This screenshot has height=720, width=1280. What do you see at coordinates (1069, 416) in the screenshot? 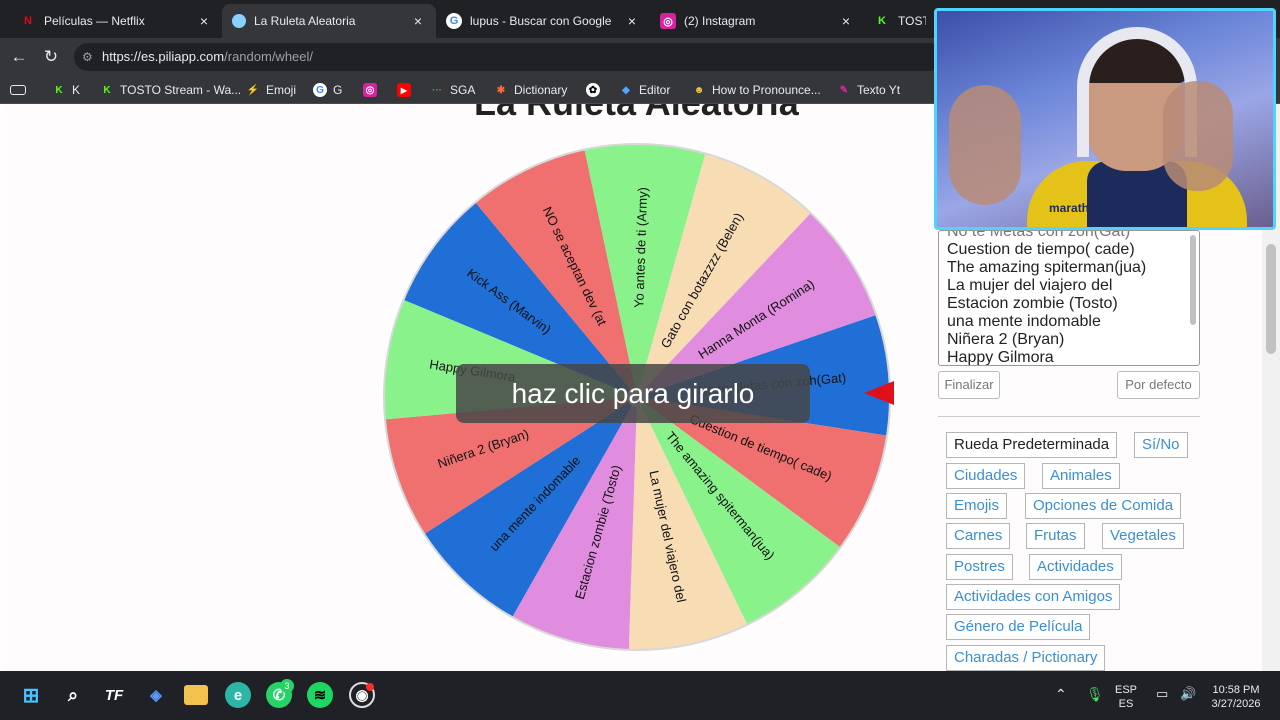
I see `divider` at bounding box center [1069, 416].